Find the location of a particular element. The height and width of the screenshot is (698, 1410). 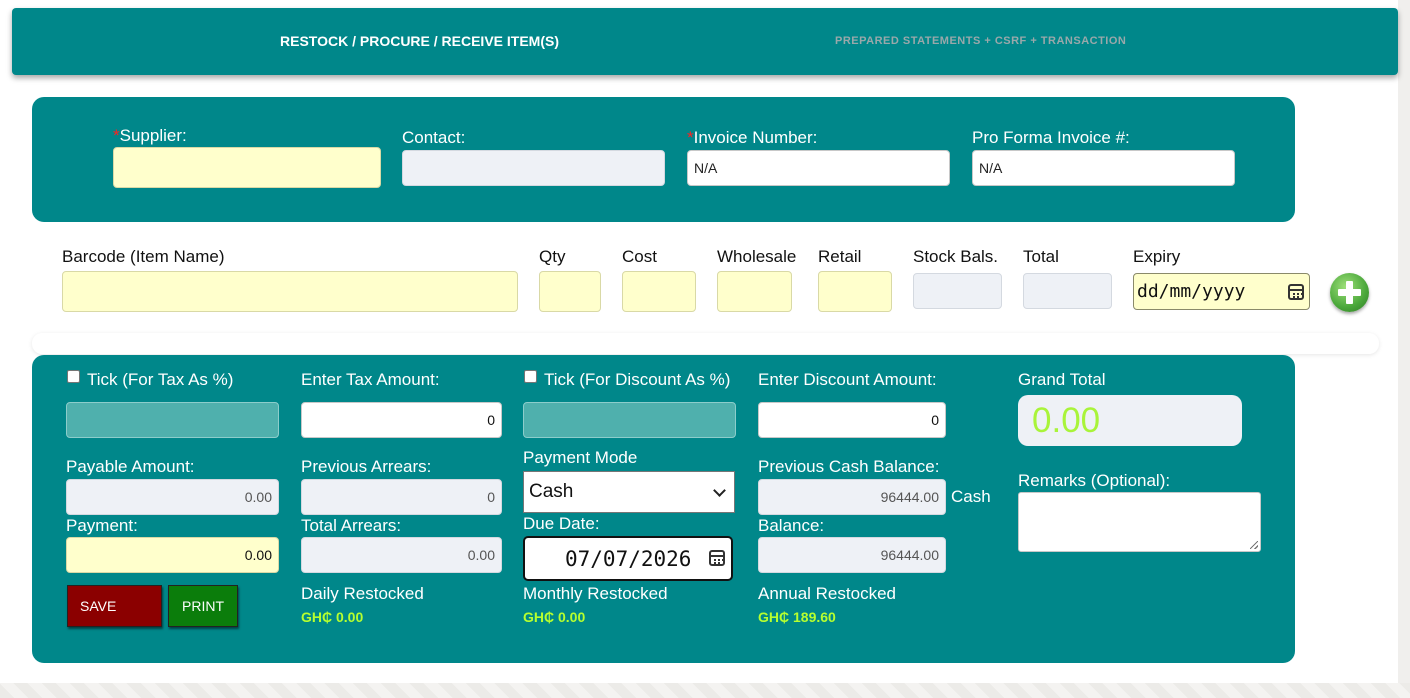

expiry-label: Expiry is located at coordinates (1157, 256).